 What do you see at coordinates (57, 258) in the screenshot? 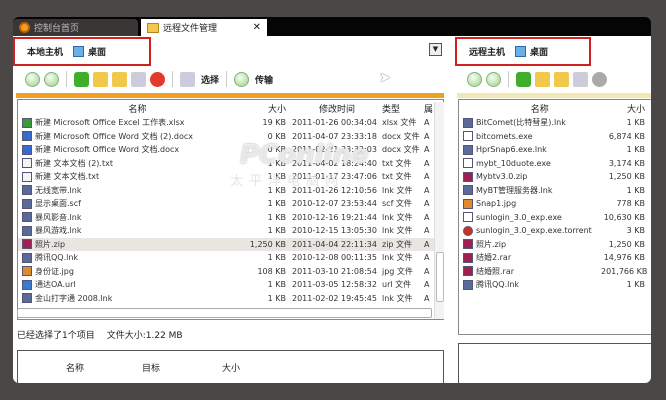
I see `file-name: 腾讯QQ.lnk` at bounding box center [57, 258].